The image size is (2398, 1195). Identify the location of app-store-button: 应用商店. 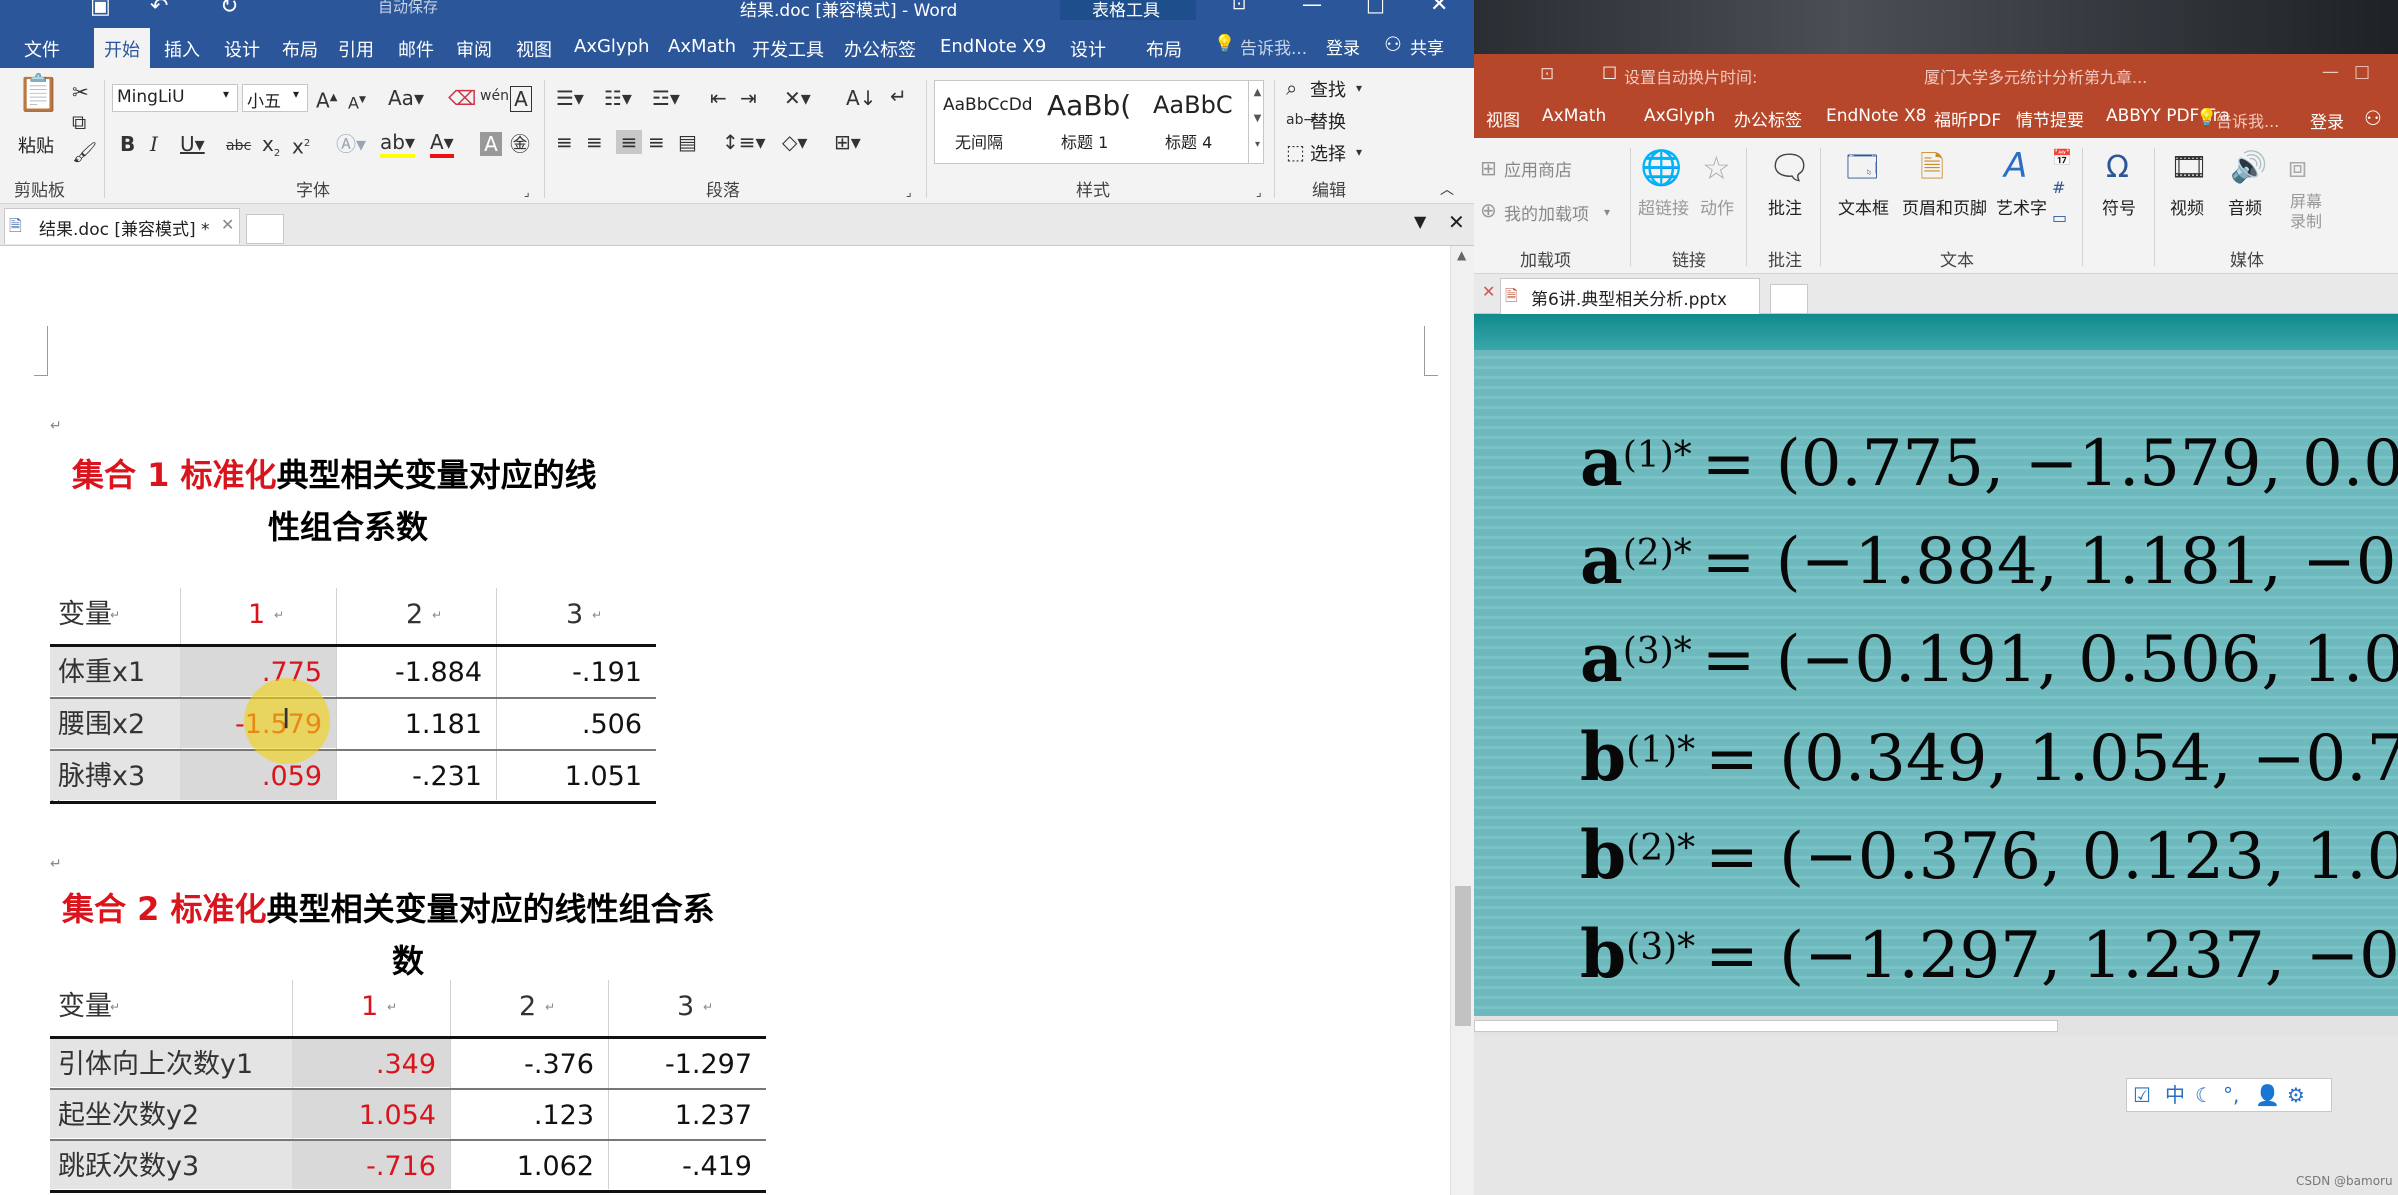
(1538, 168).